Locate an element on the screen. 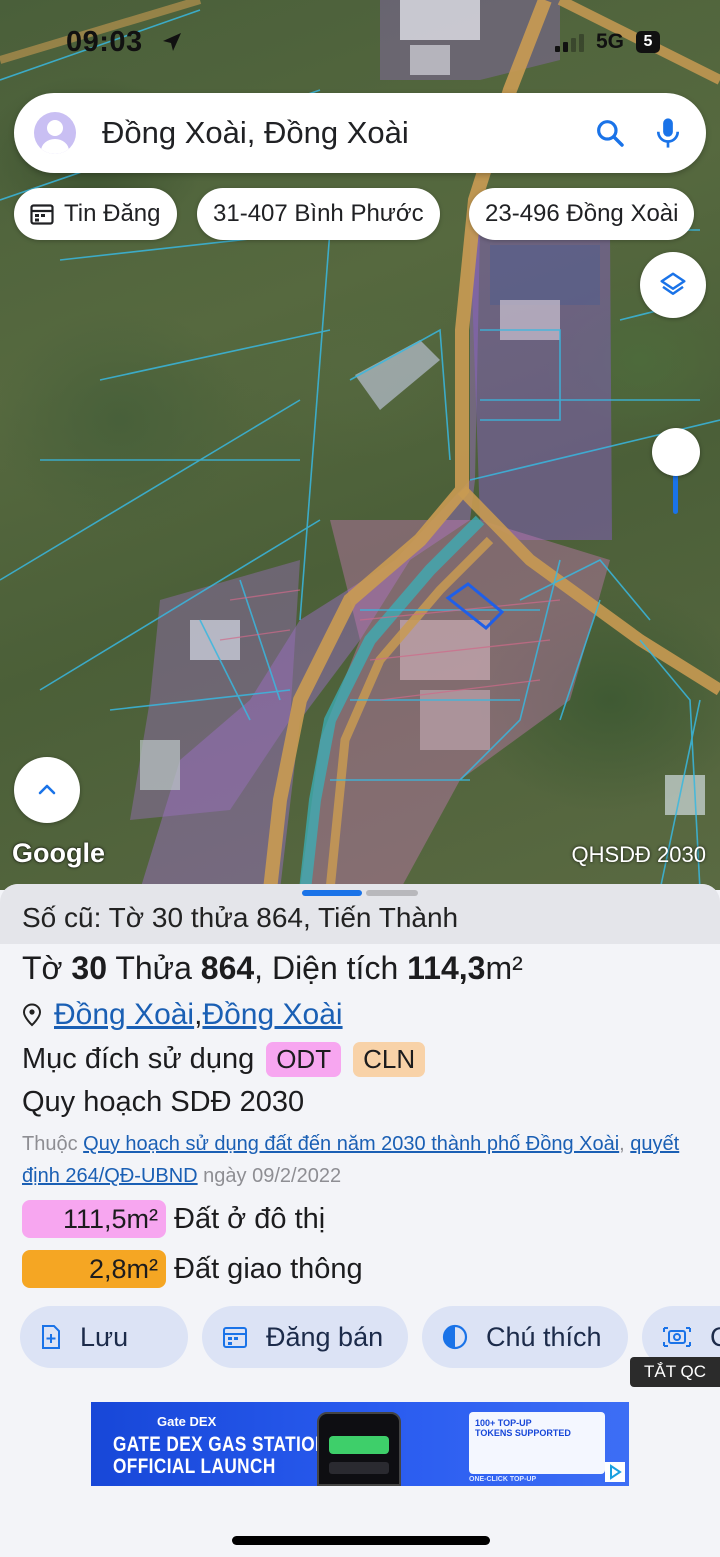 The height and width of the screenshot is (1557, 720). sheet-handle-active is located at coordinates (332, 893).